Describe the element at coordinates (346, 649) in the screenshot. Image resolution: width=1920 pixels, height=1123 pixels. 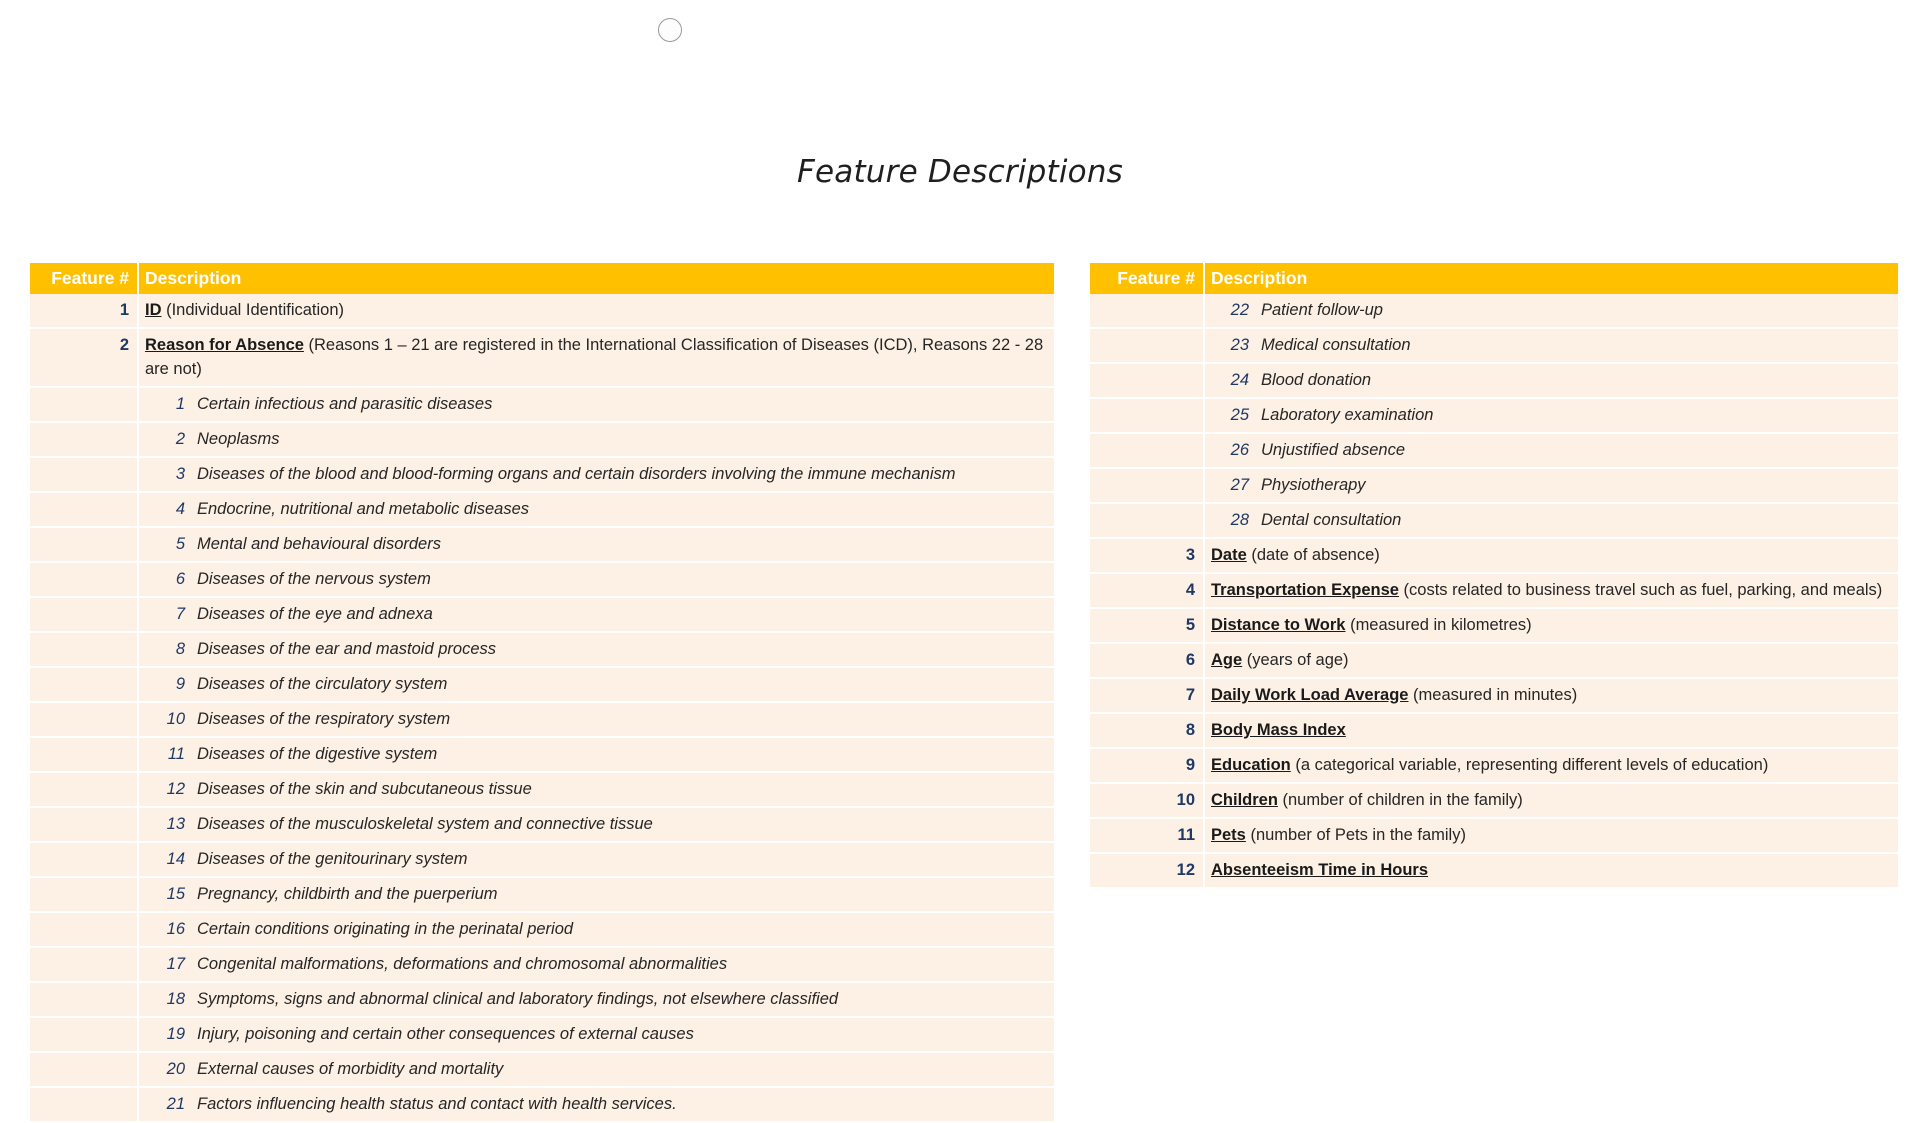
I see `reason-text: Diseases of the ear and mastoid process` at that location.